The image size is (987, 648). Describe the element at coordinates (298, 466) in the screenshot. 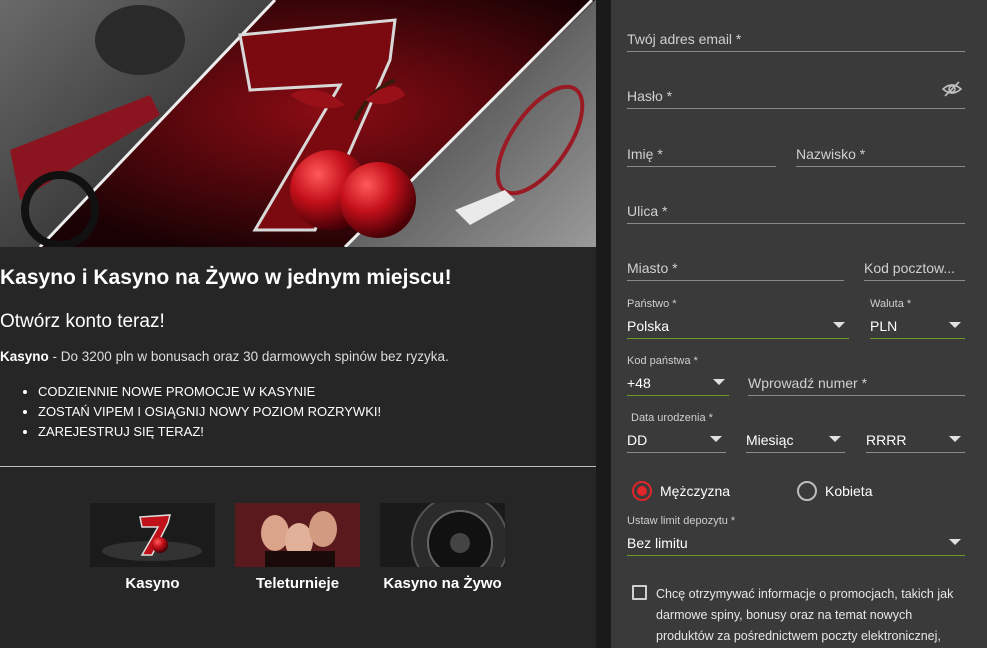

I see `section-divider` at that location.